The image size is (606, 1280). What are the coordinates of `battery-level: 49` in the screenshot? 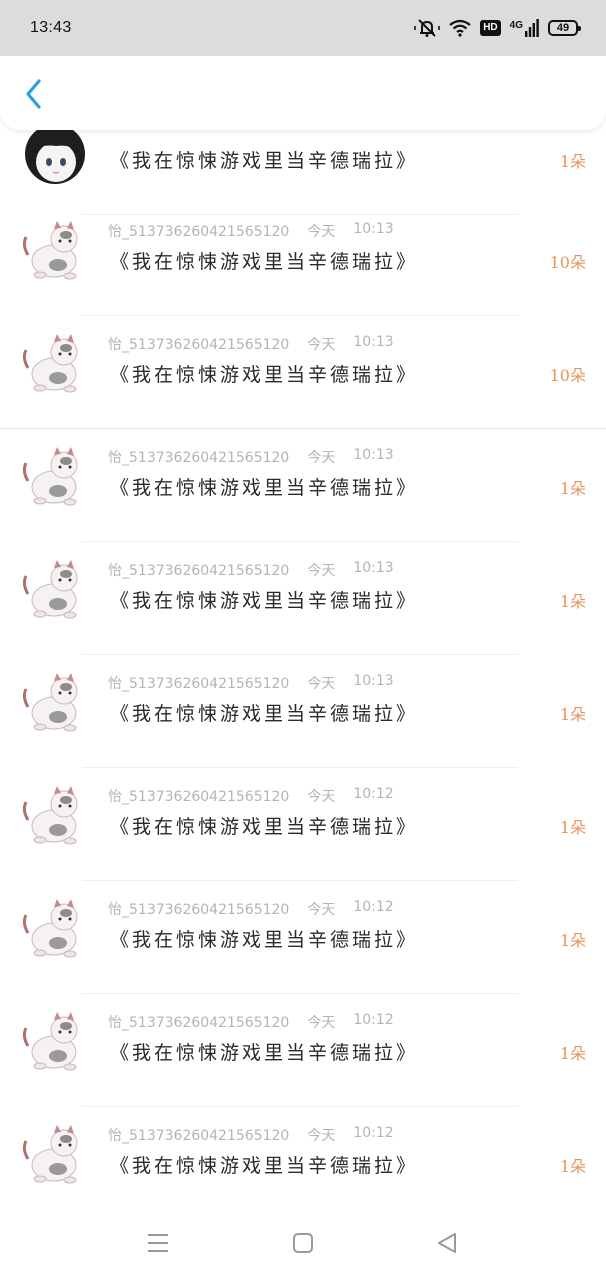 It's located at (563, 28).